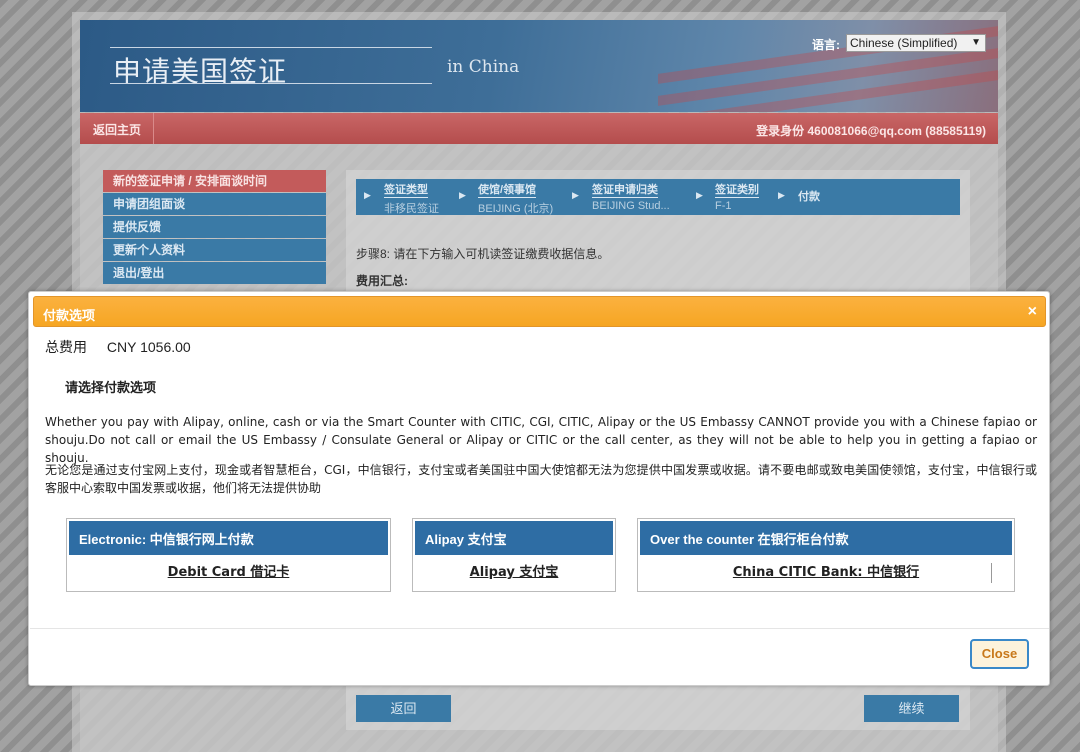 This screenshot has height=752, width=1080. I want to click on debit-card-link: Debit Card 借记卡, so click(228, 570).